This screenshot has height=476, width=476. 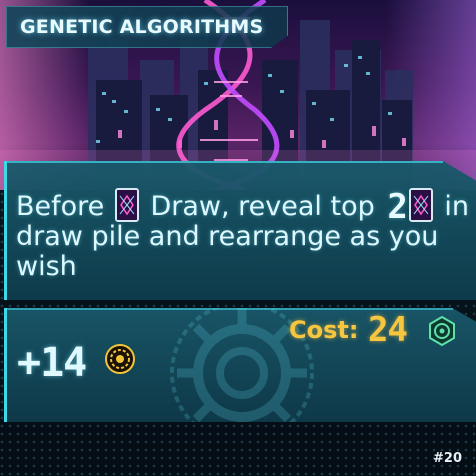 I want to click on cost-value: 24, so click(x=388, y=330).